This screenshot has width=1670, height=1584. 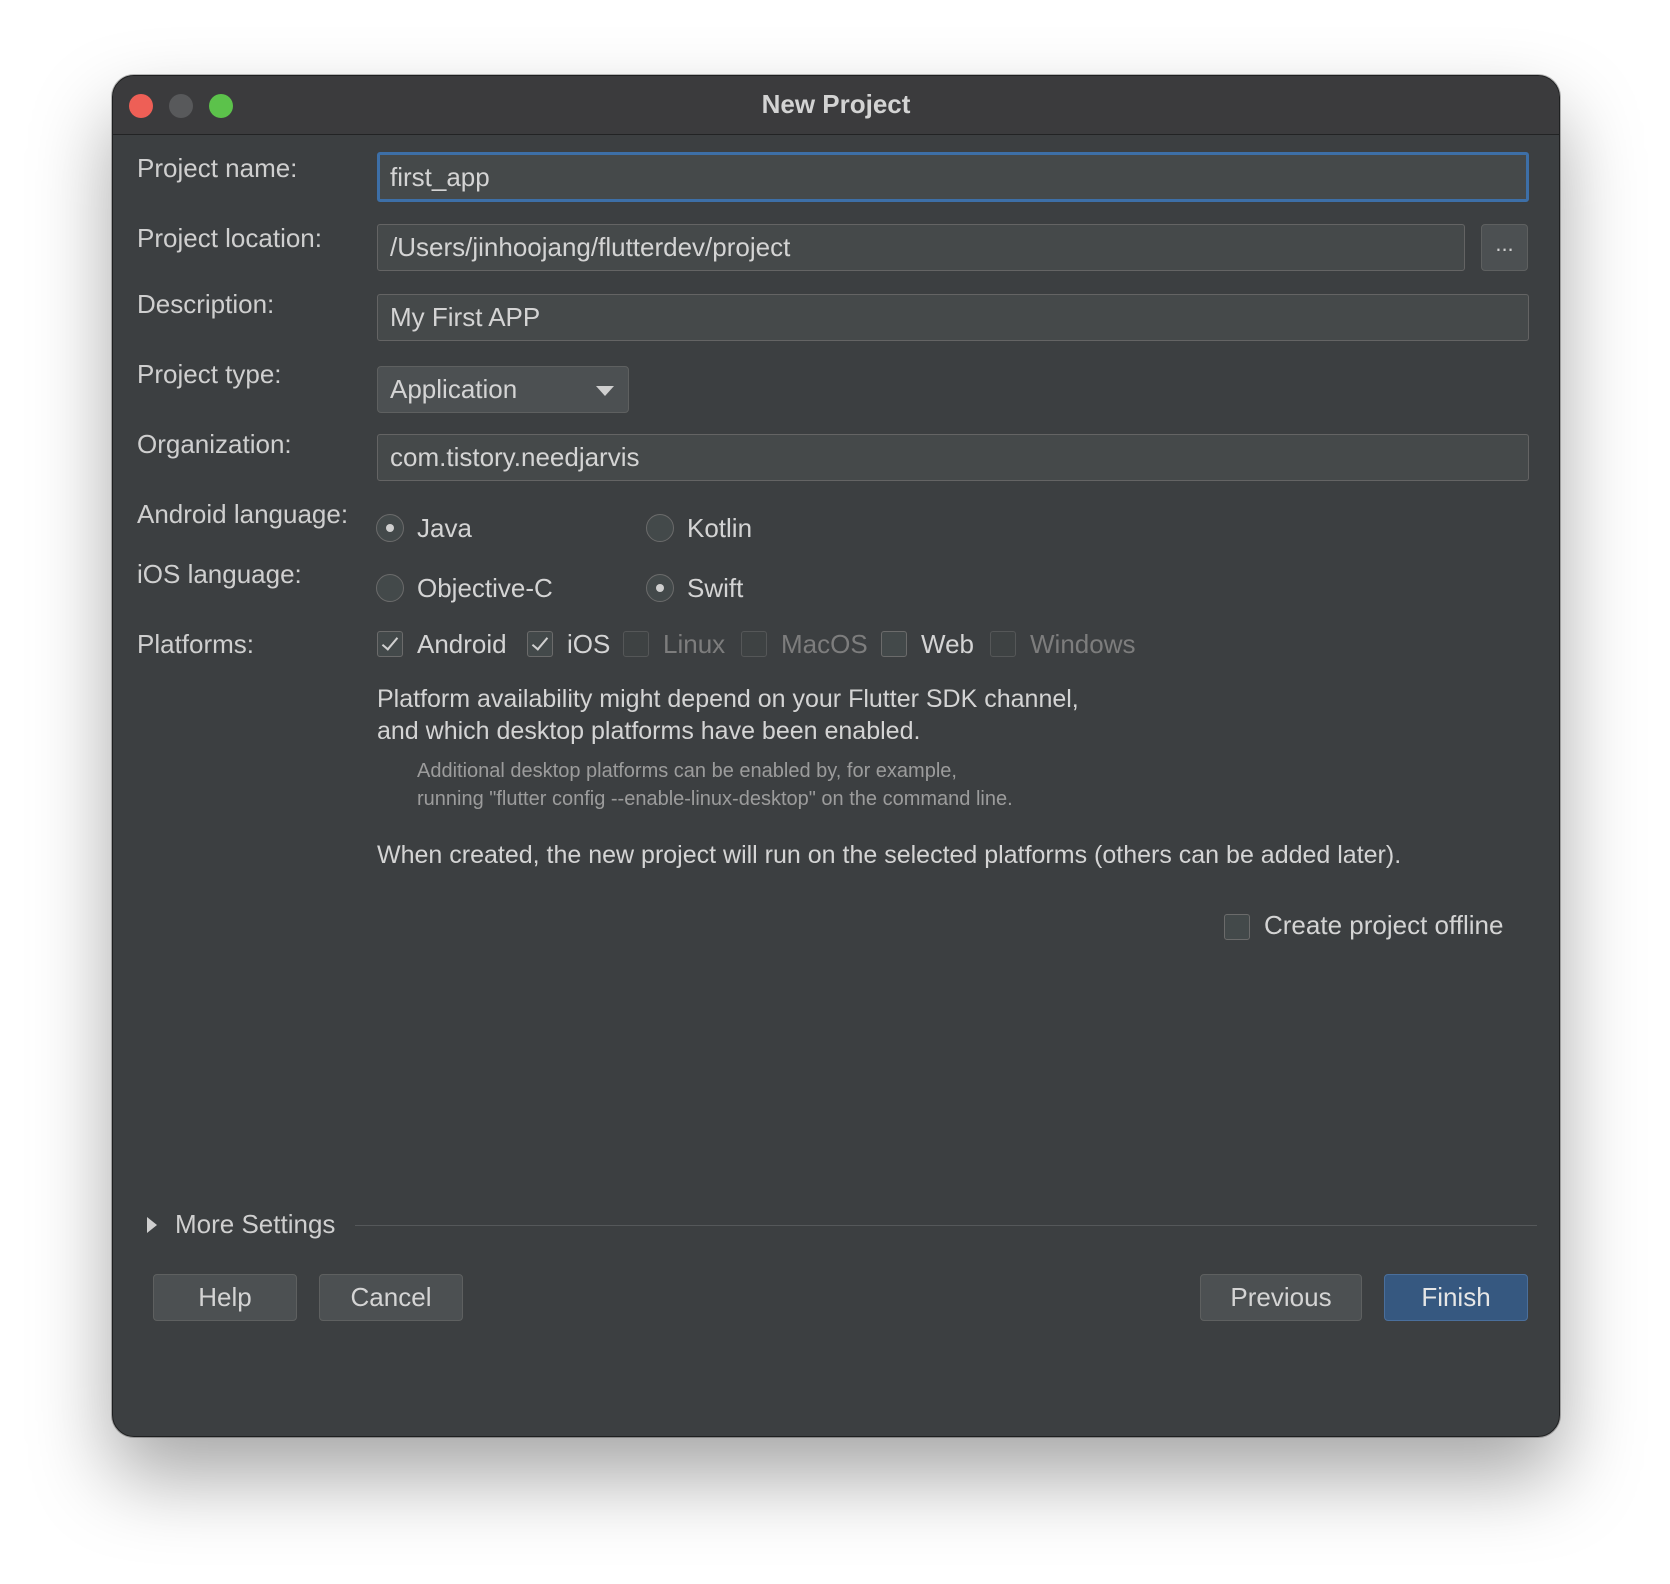 What do you see at coordinates (660, 588) in the screenshot?
I see `ios-swift-radio` at bounding box center [660, 588].